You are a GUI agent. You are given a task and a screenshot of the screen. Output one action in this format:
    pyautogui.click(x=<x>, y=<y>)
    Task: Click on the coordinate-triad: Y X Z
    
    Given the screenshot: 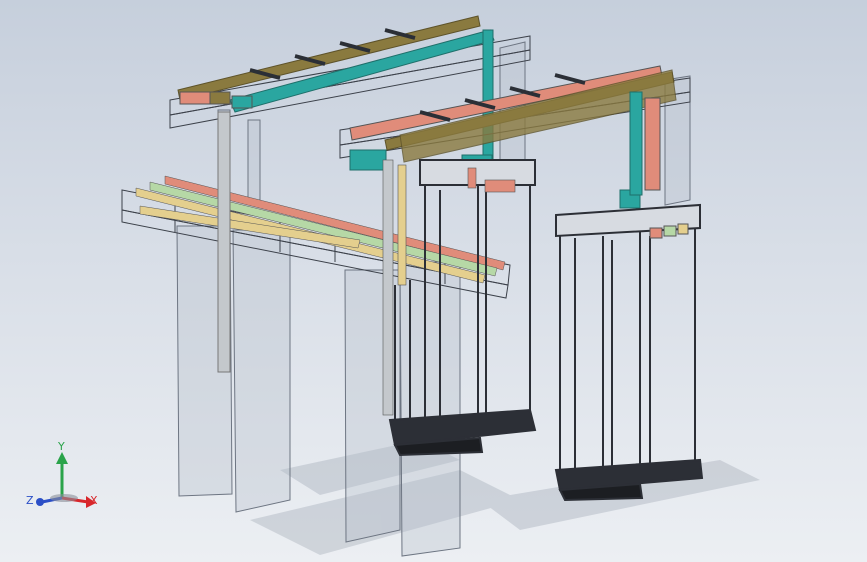 What is the action you would take?
    pyautogui.click(x=67, y=480)
    